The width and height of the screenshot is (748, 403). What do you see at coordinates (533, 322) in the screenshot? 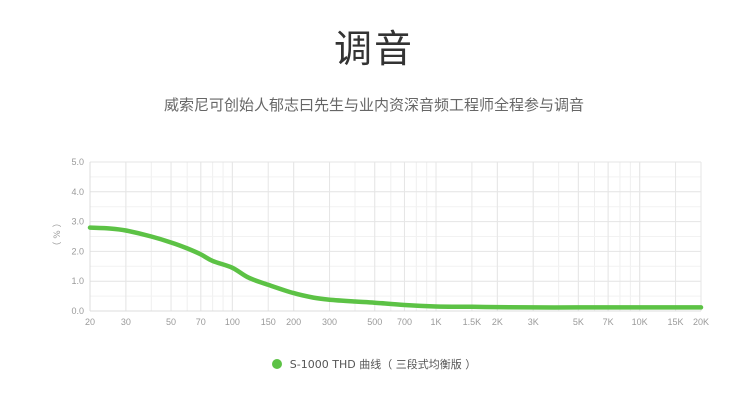
I see `x-tick-label: 3K` at bounding box center [533, 322].